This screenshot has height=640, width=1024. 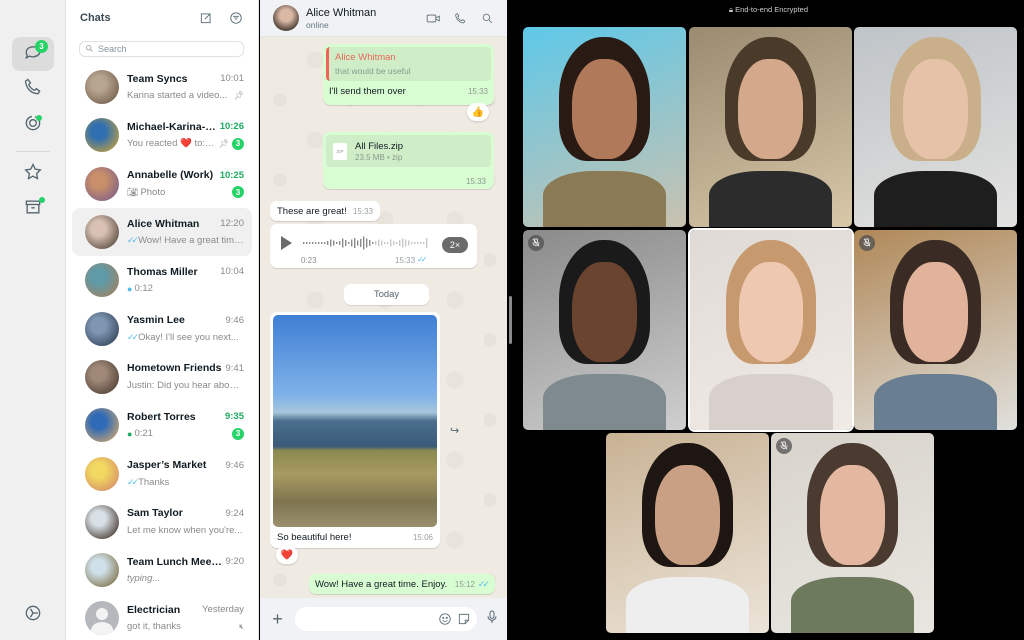 I want to click on rail-chats-button: 3, so click(x=33, y=54).